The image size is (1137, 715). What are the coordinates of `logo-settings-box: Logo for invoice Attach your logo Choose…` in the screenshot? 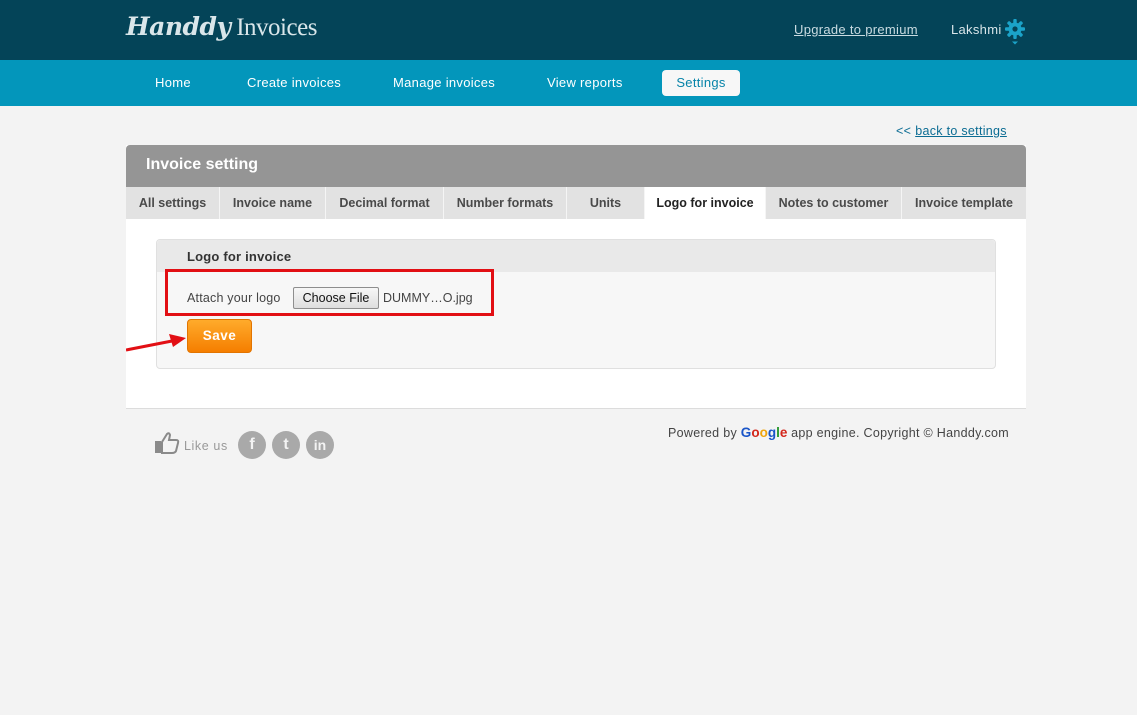 It's located at (576, 304).